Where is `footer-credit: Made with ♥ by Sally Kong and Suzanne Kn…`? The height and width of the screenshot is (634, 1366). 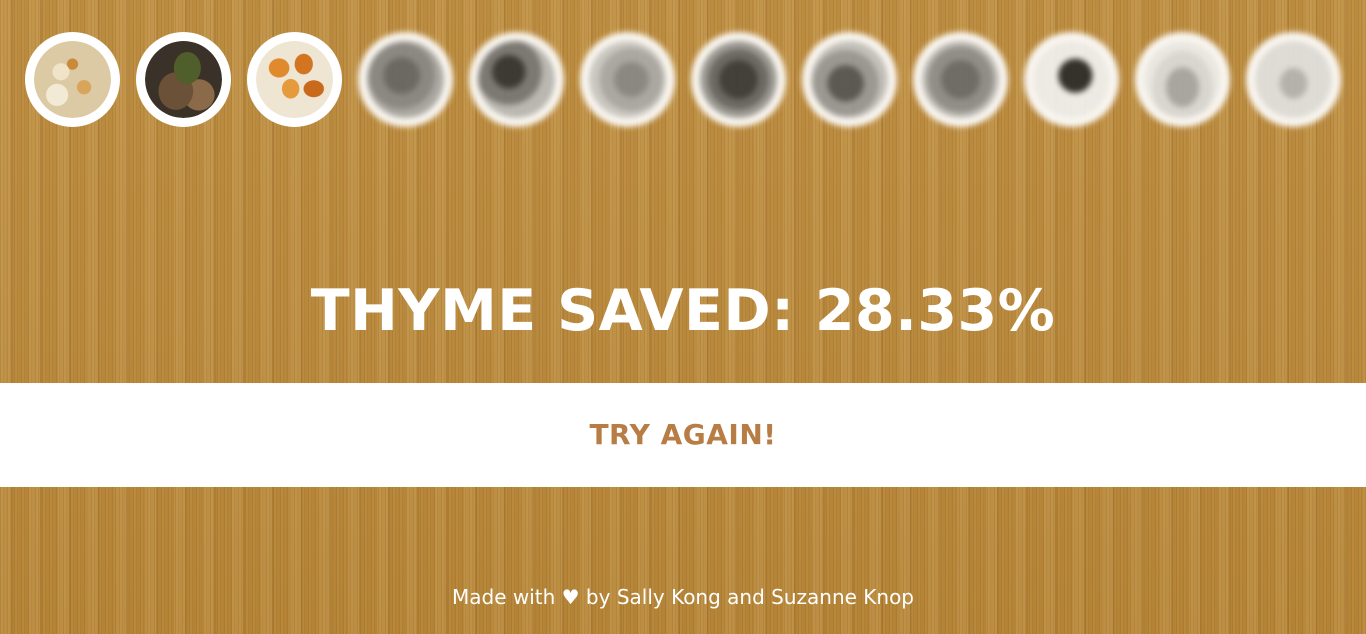 footer-credit: Made with ♥ by Sally Kong and Suzanne Kn… is located at coordinates (683, 597).